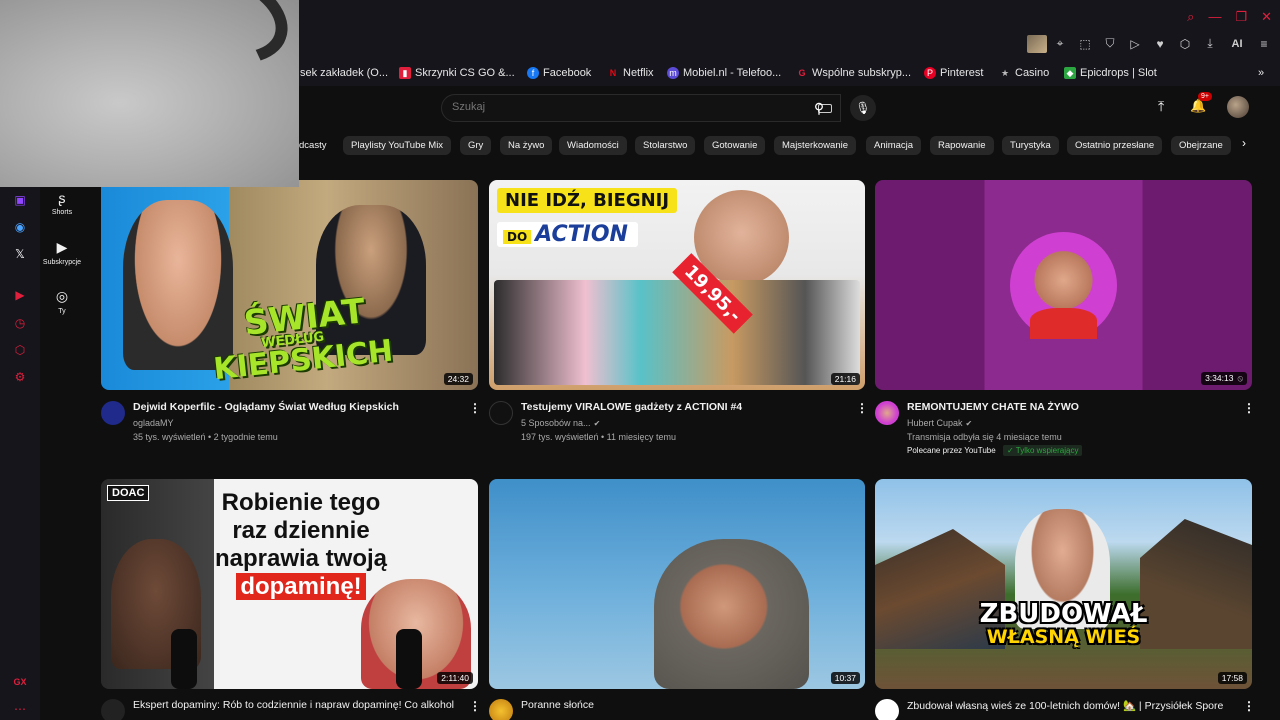 This screenshot has width=1280, height=720. I want to click on netflix-icon: N, so click(613, 73).